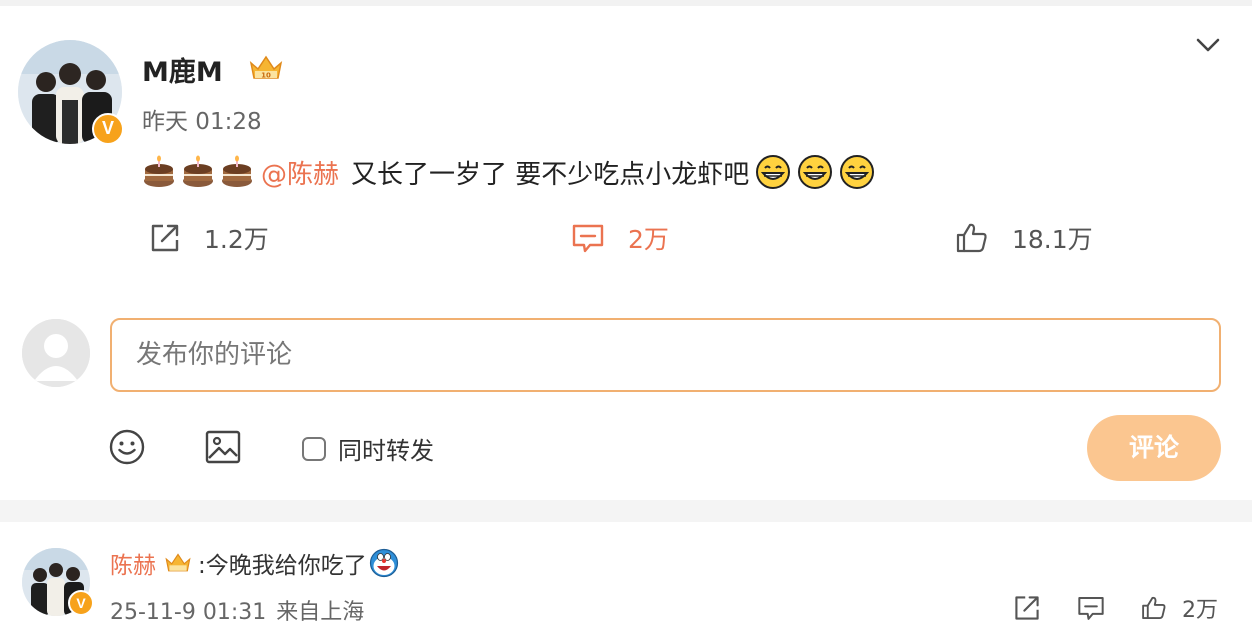  I want to click on post-content: @陈赫 又长了一岁了 要不少吃点小龙虾吧, so click(508, 172).